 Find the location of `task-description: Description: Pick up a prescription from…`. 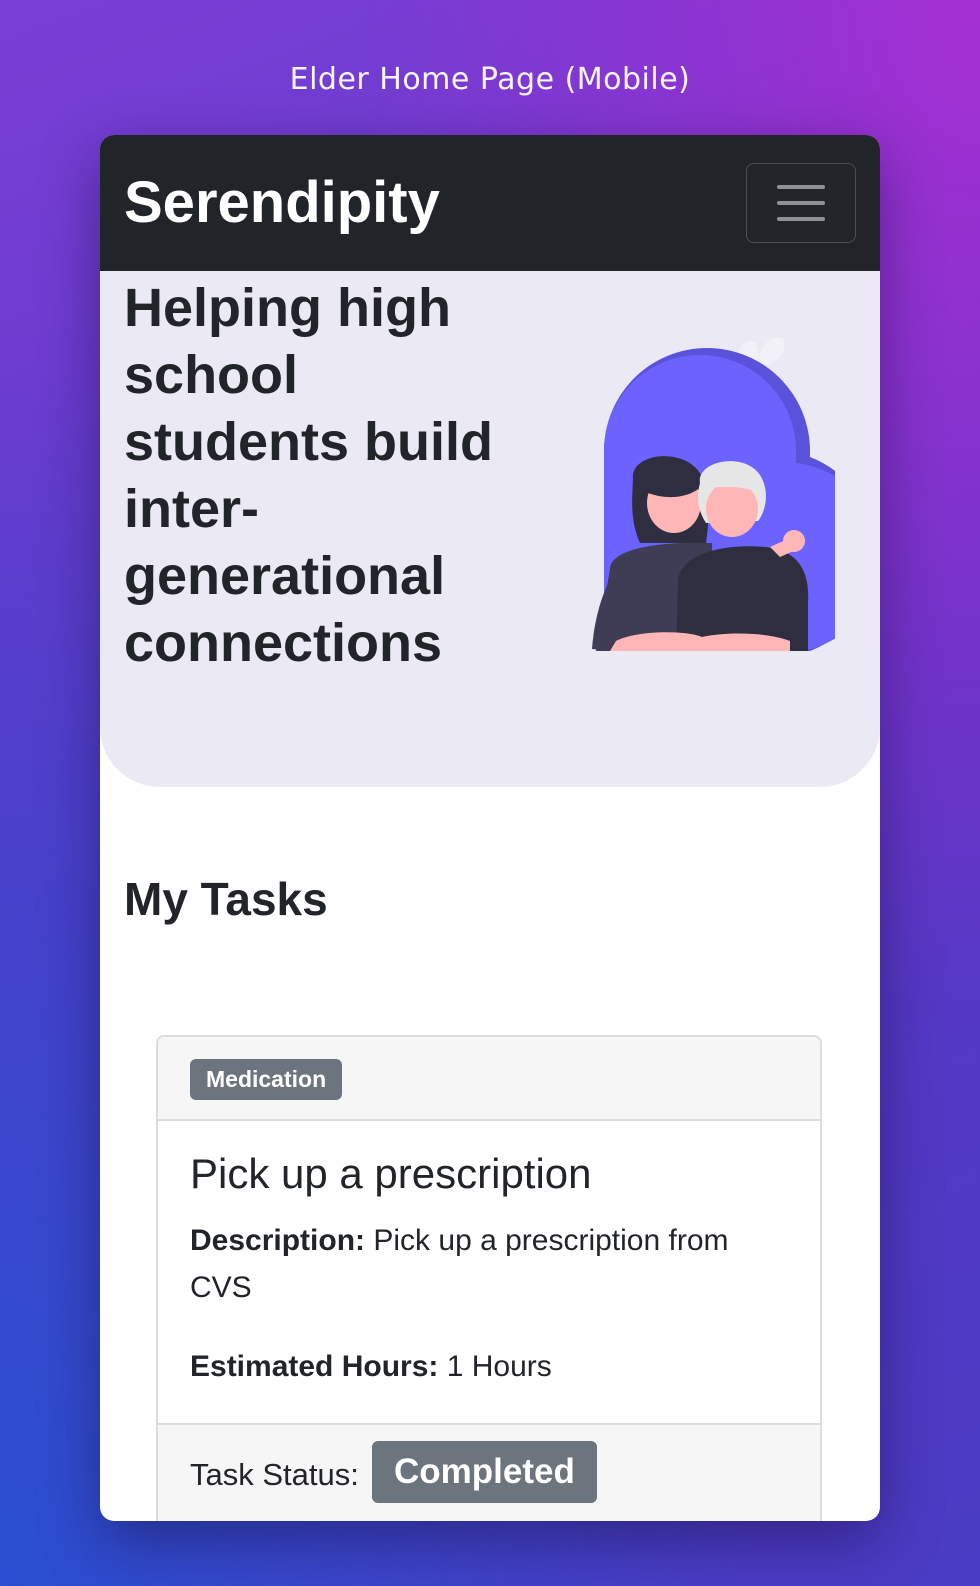

task-description: Description: Pick up a prescription from… is located at coordinates (490, 1264).